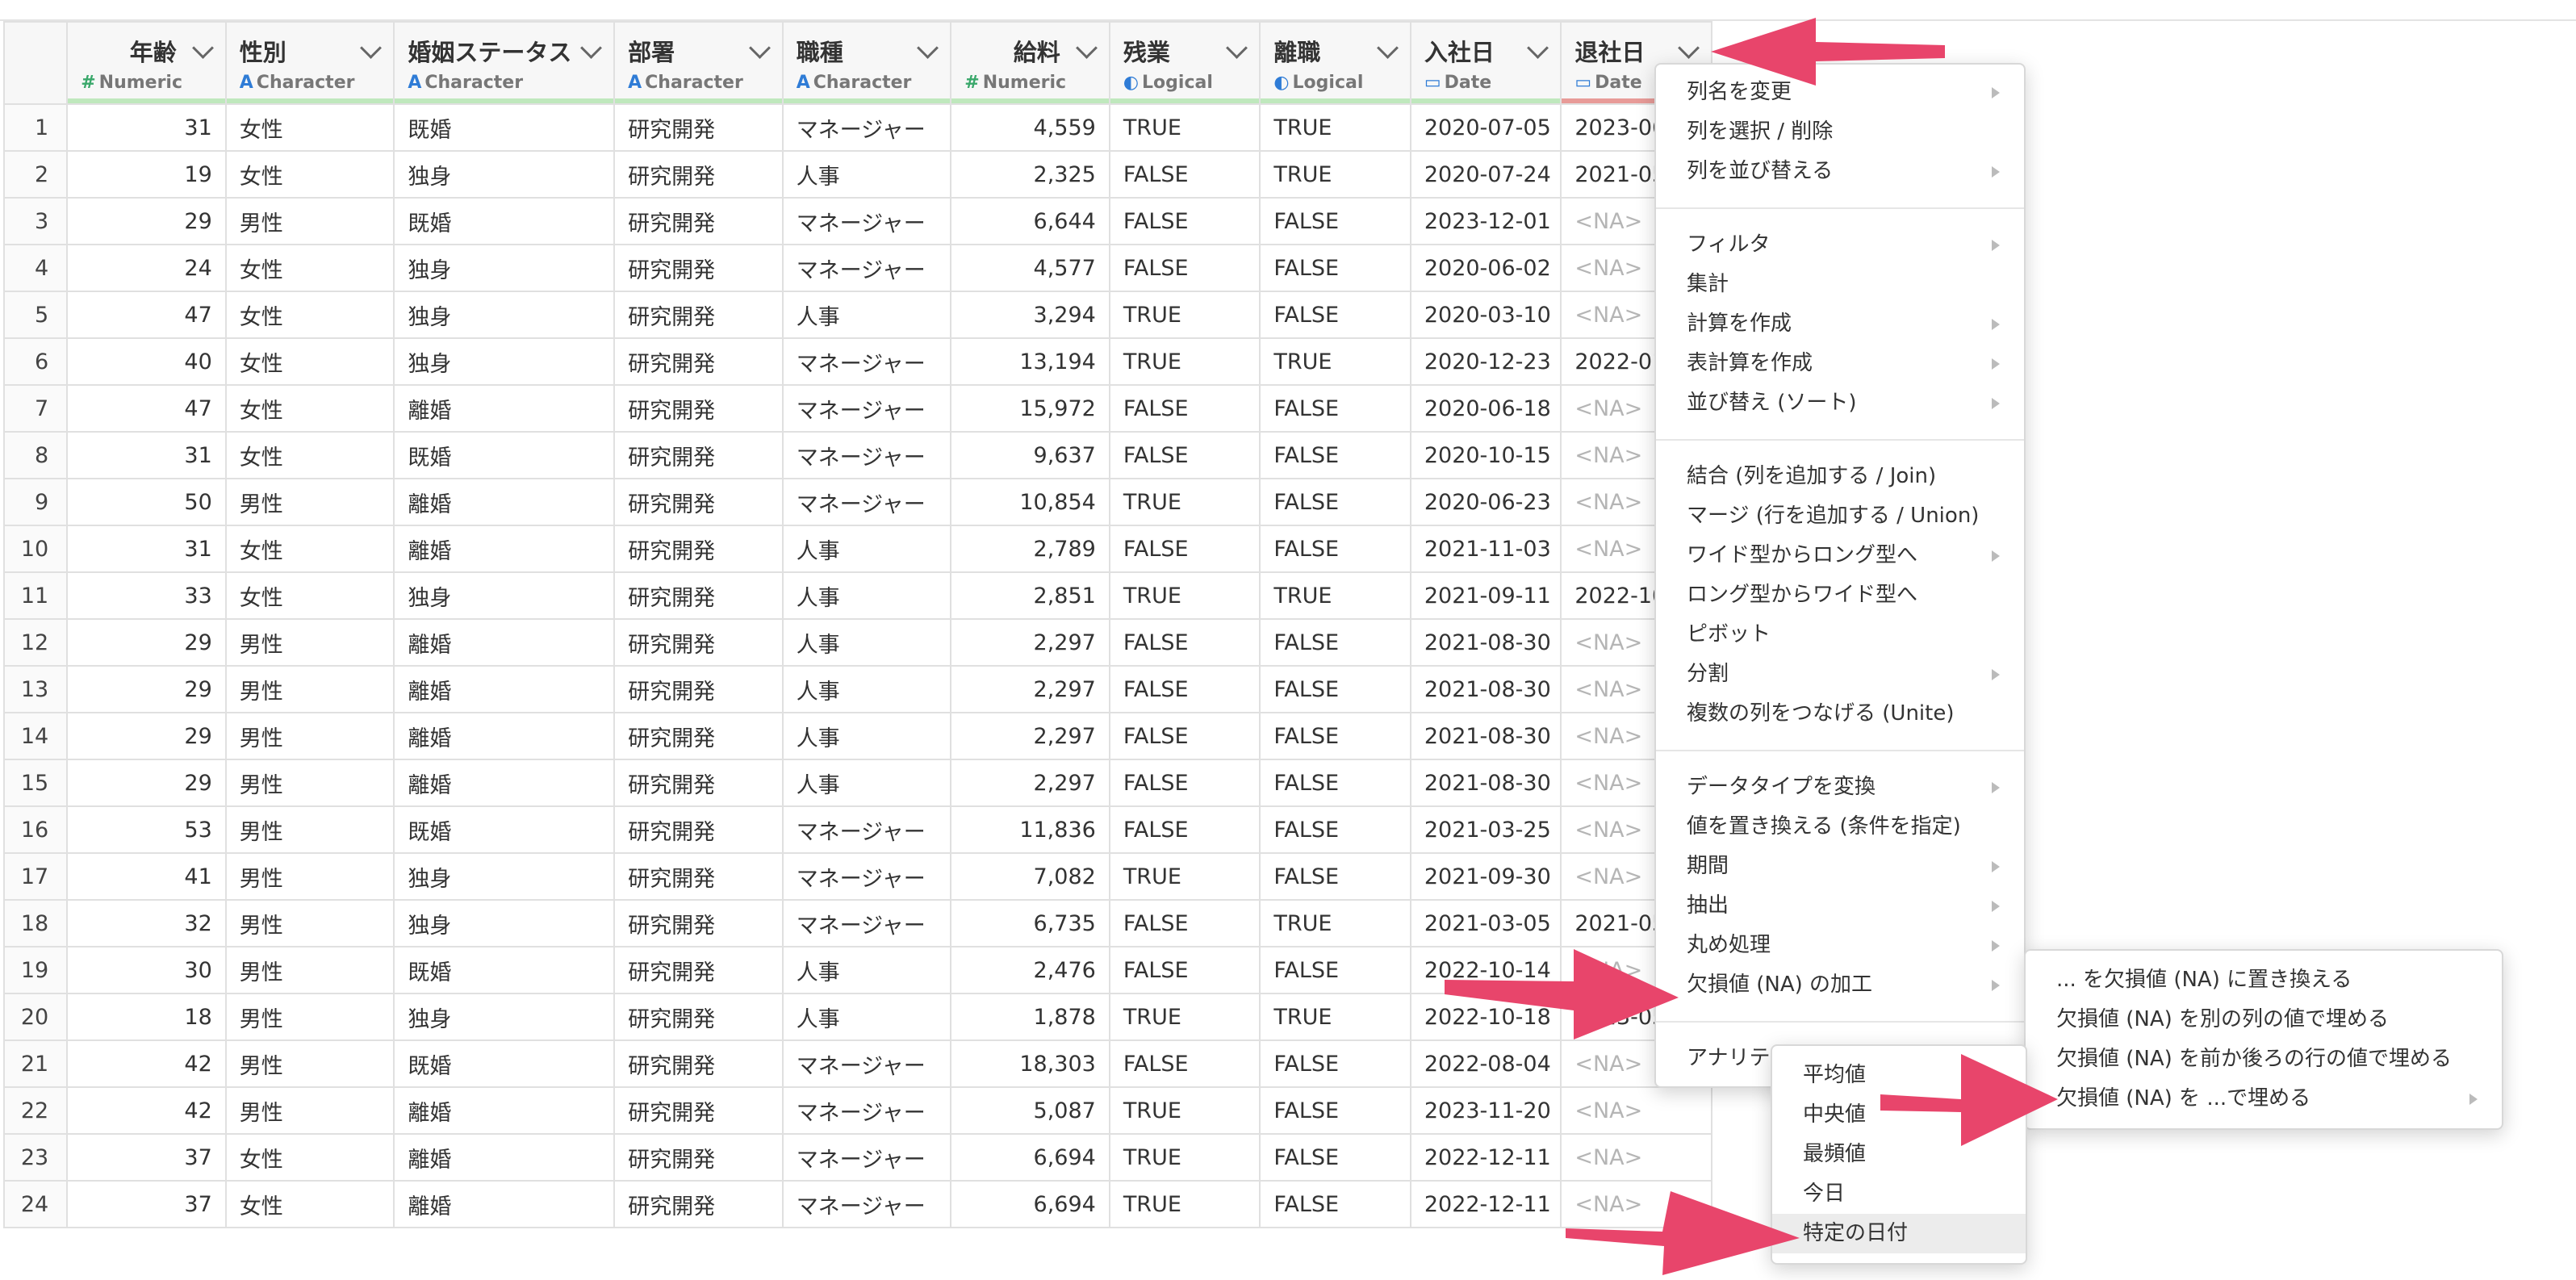 This screenshot has width=2576, height=1280. What do you see at coordinates (1030, 63) in the screenshot?
I see `column-header: 給料 # Numeric` at bounding box center [1030, 63].